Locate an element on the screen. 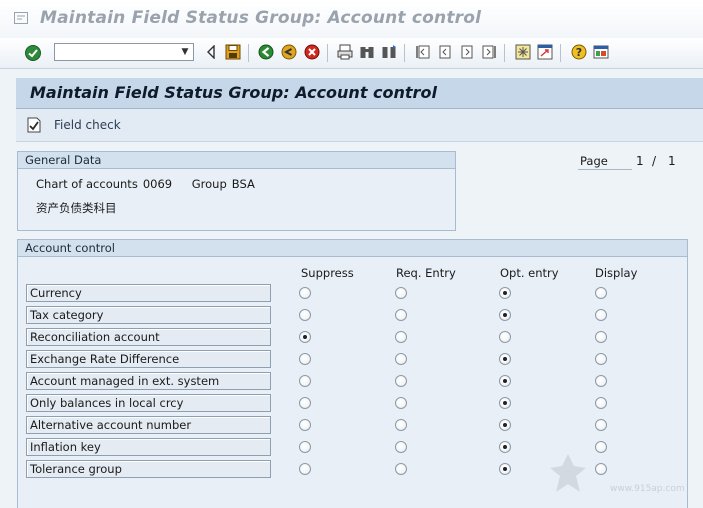 The height and width of the screenshot is (508, 703). group-text: 资产负债类科目 is located at coordinates (76, 208).